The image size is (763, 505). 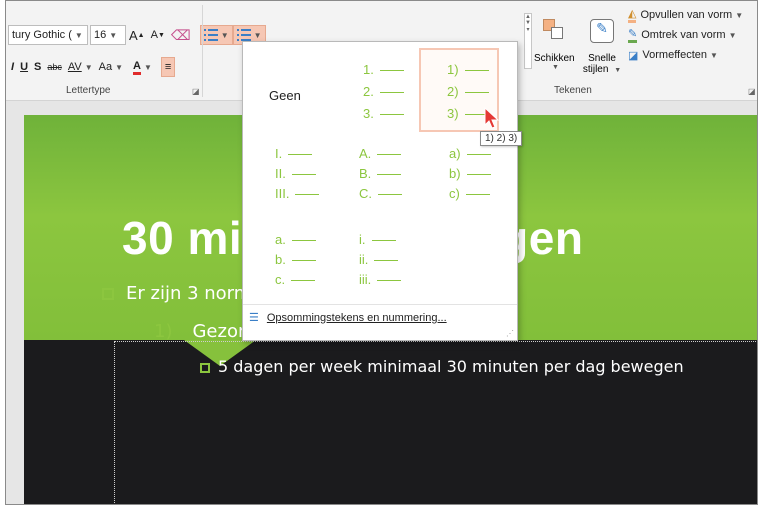 What do you see at coordinates (295, 239) in the screenshot?
I see `numbering-sample-line: a.` at bounding box center [295, 239].